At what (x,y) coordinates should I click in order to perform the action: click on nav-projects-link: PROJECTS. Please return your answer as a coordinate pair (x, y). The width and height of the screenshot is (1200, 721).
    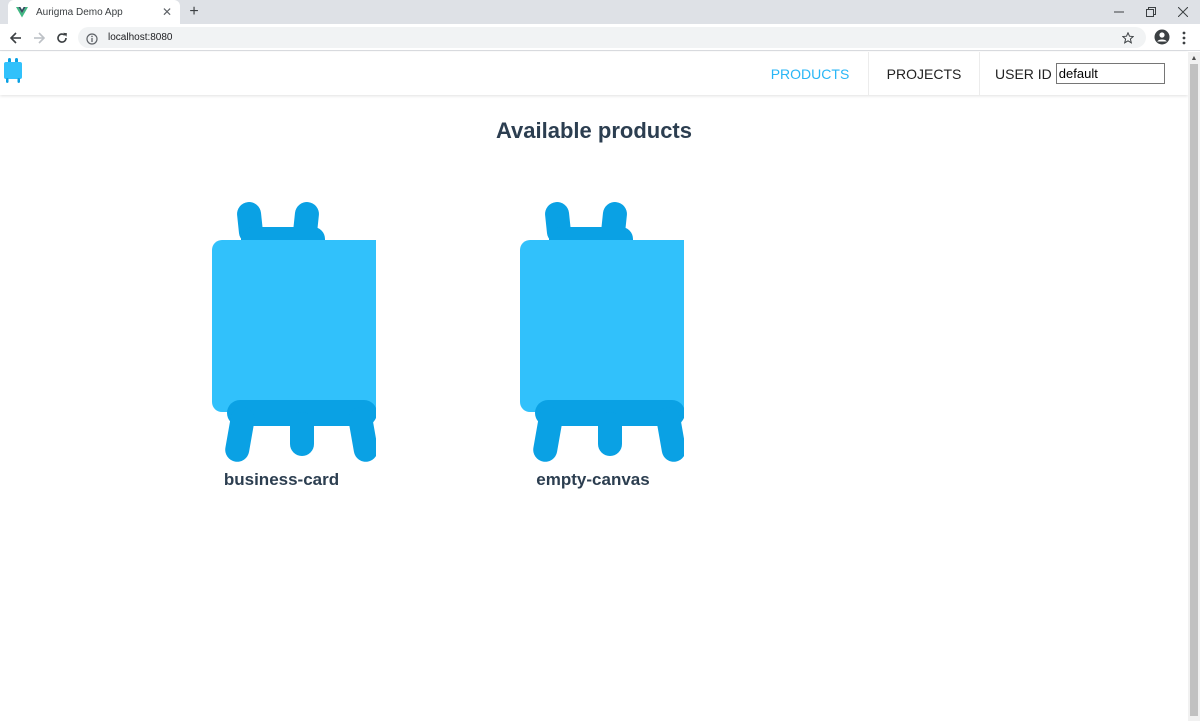
    Looking at the image, I should click on (924, 73).